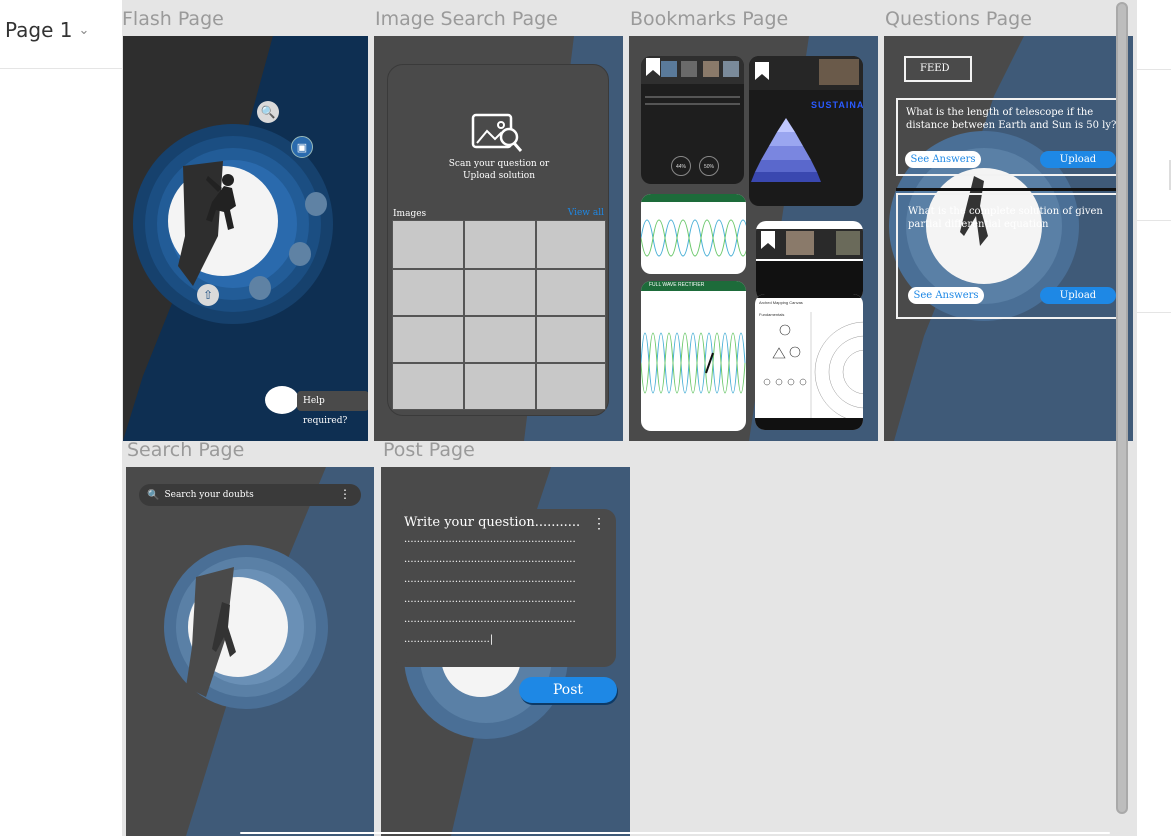  What do you see at coordinates (208, 495) in the screenshot?
I see `search-input: Search your doubts` at bounding box center [208, 495].